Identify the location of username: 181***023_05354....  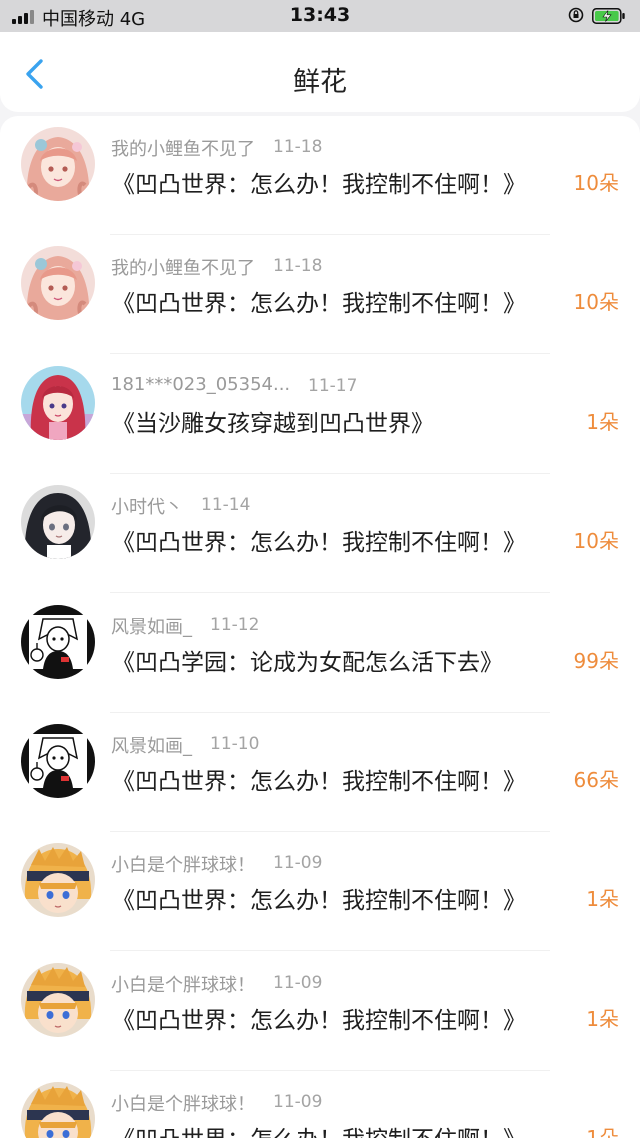
(200, 384).